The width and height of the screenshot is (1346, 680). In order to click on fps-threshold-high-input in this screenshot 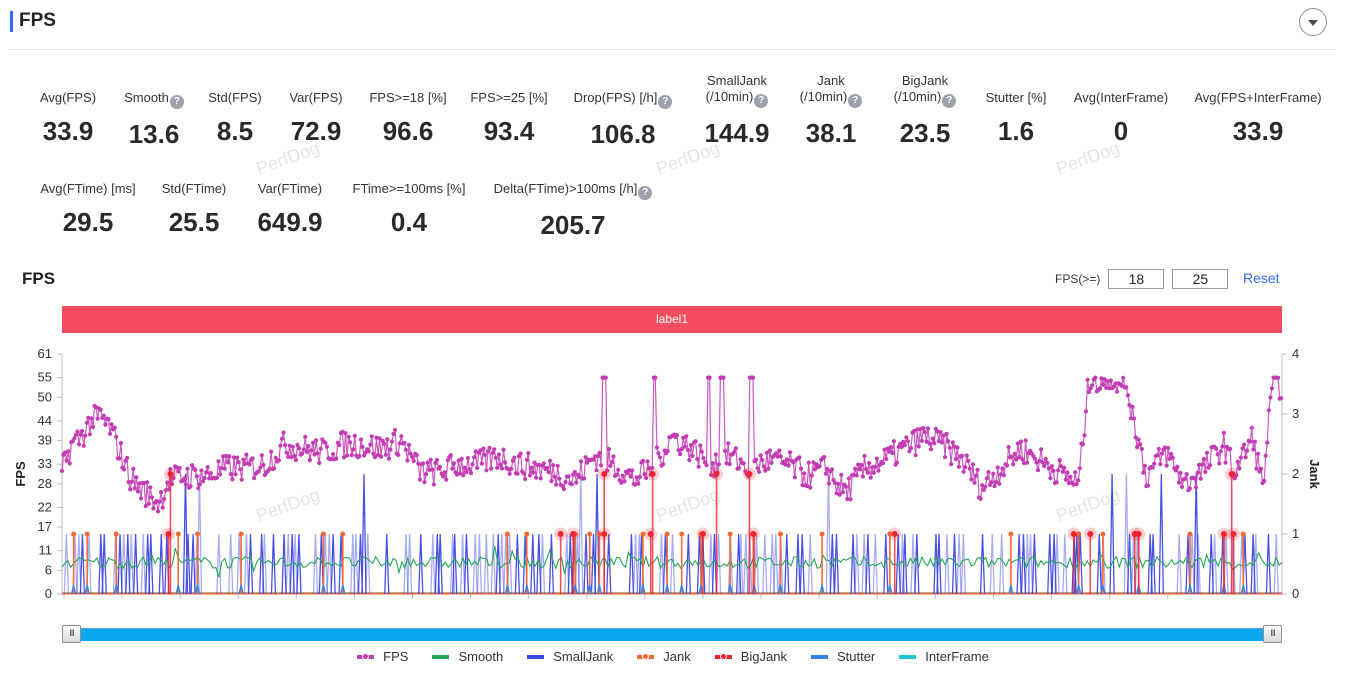, I will do `click(1200, 279)`.